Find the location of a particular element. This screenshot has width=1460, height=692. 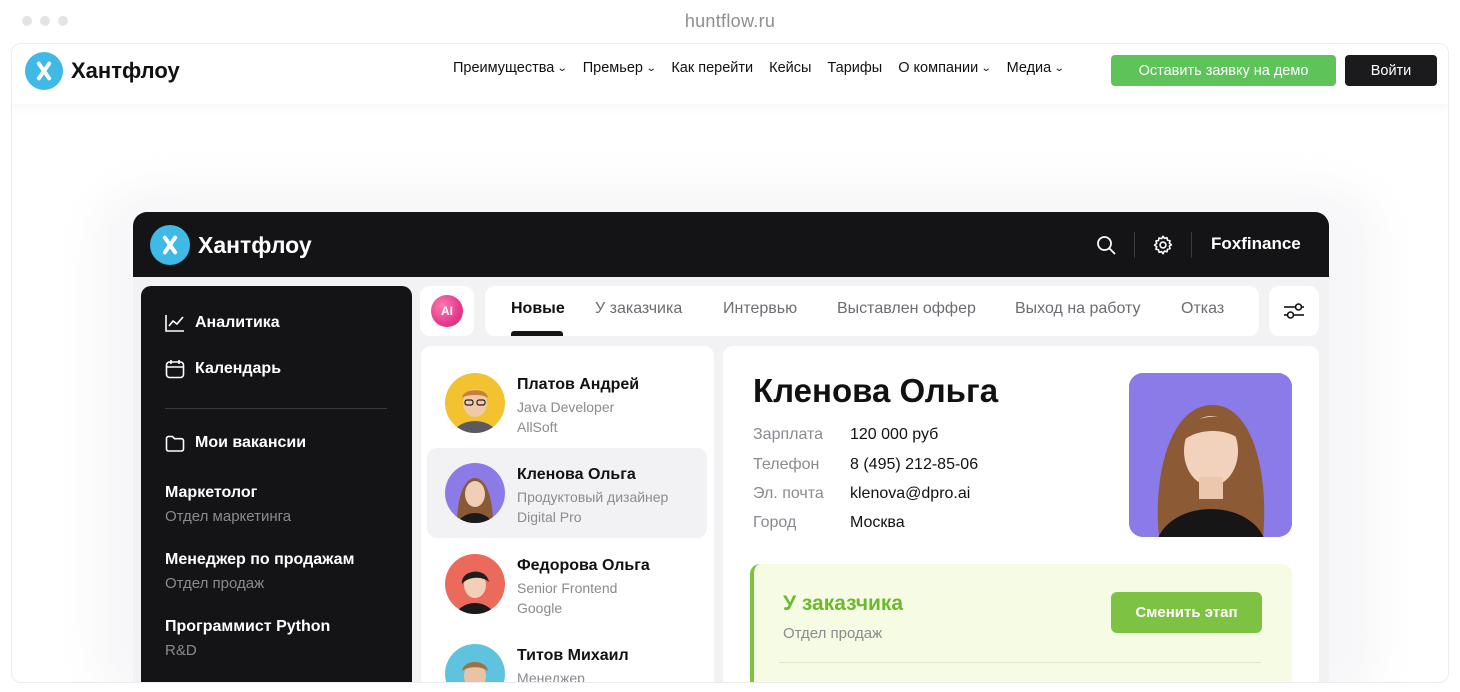

candidate-photo is located at coordinates (1210, 455).